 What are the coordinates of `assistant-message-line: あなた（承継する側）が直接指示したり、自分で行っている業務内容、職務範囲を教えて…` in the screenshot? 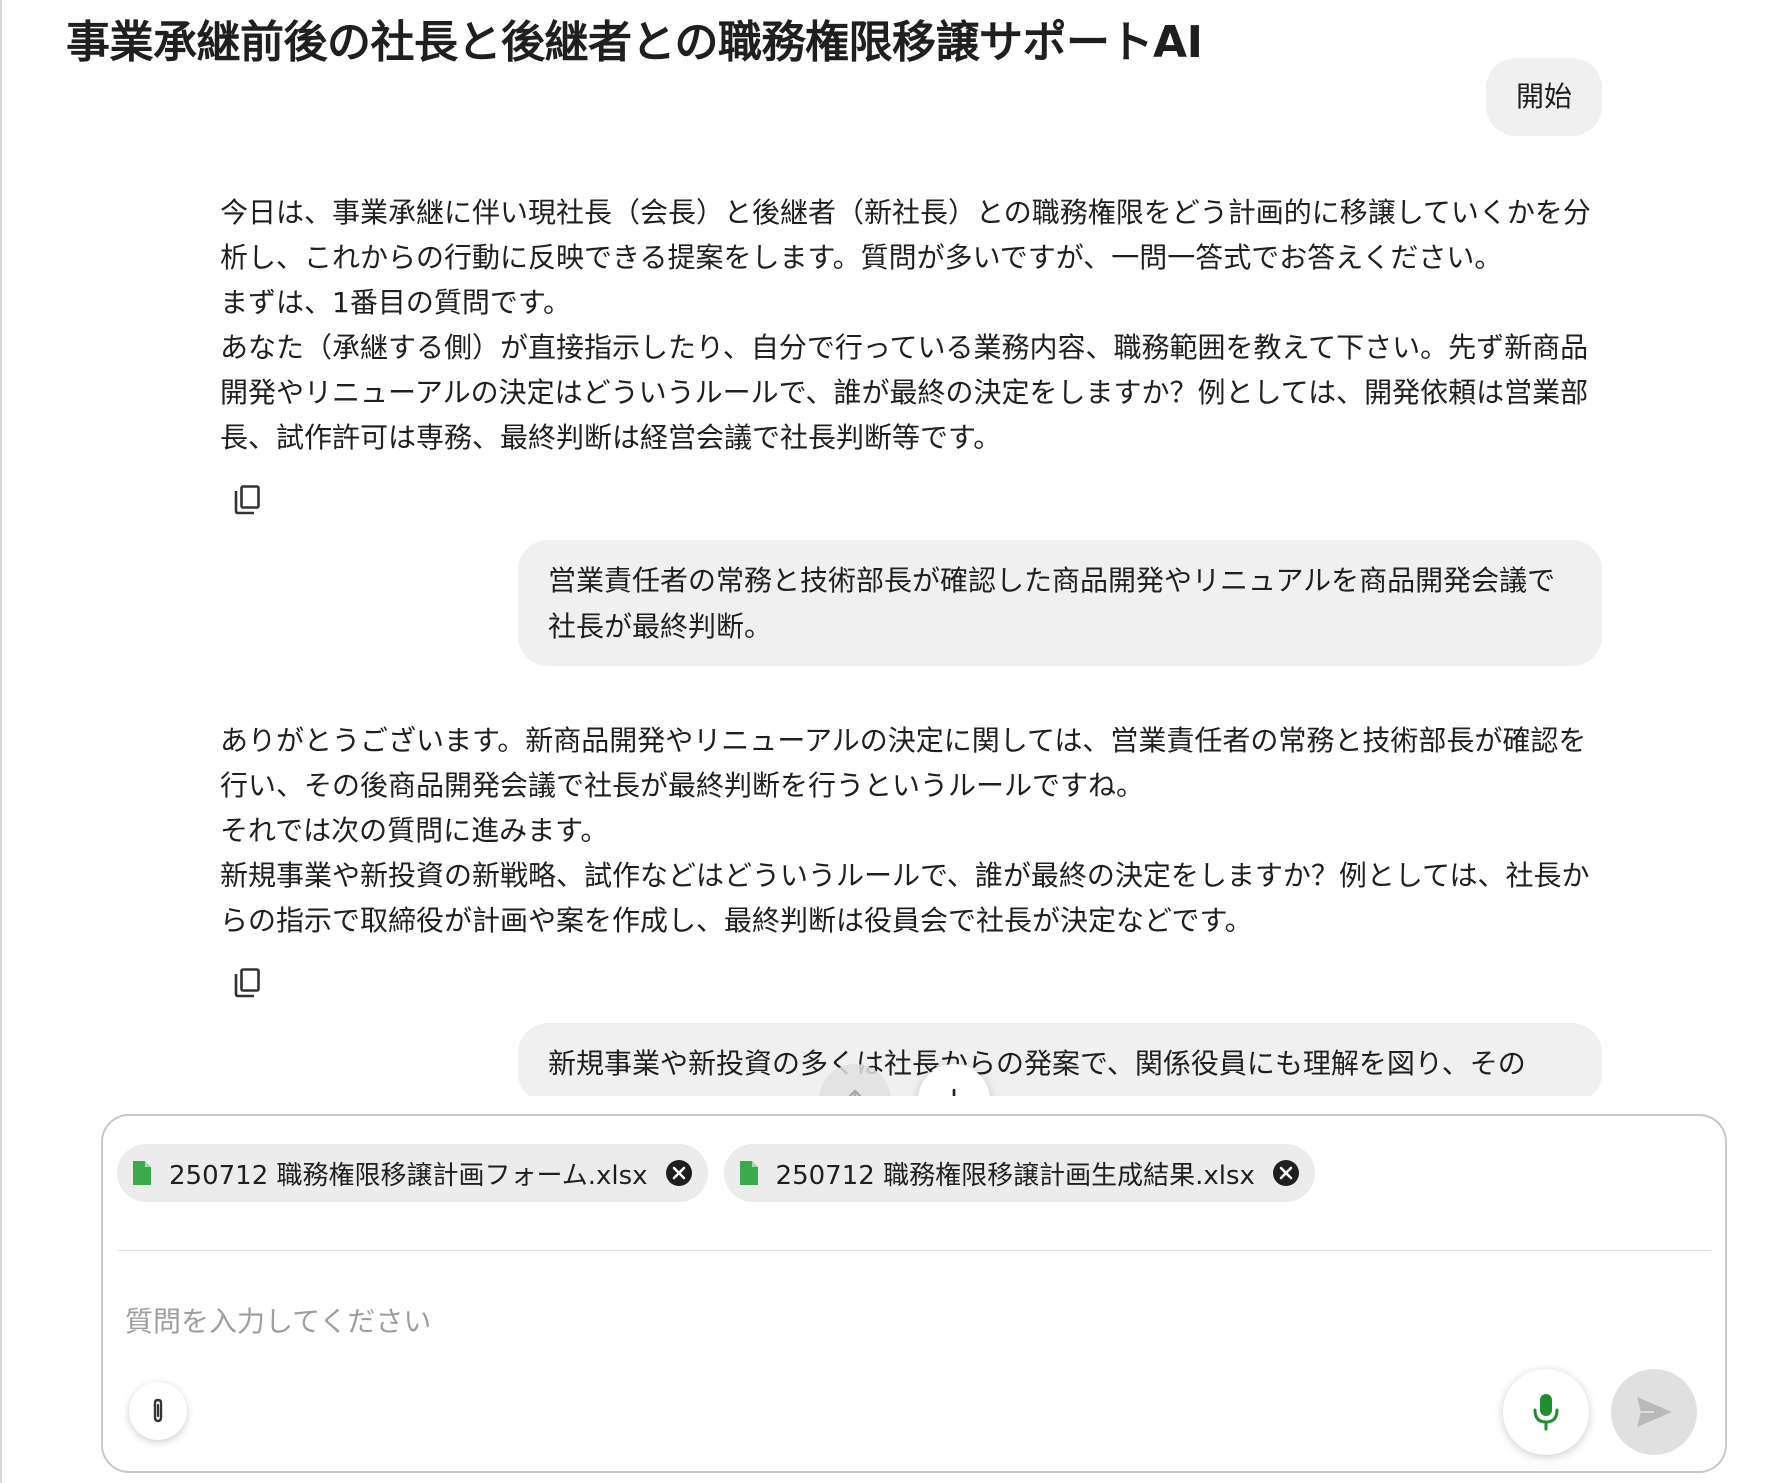 It's located at (904, 392).